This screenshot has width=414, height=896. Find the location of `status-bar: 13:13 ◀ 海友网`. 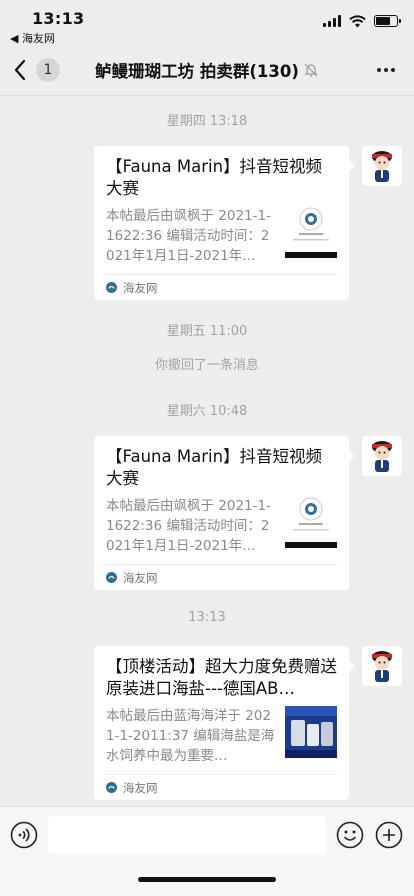

status-bar: 13:13 ◀ 海友网 is located at coordinates (207, 22).